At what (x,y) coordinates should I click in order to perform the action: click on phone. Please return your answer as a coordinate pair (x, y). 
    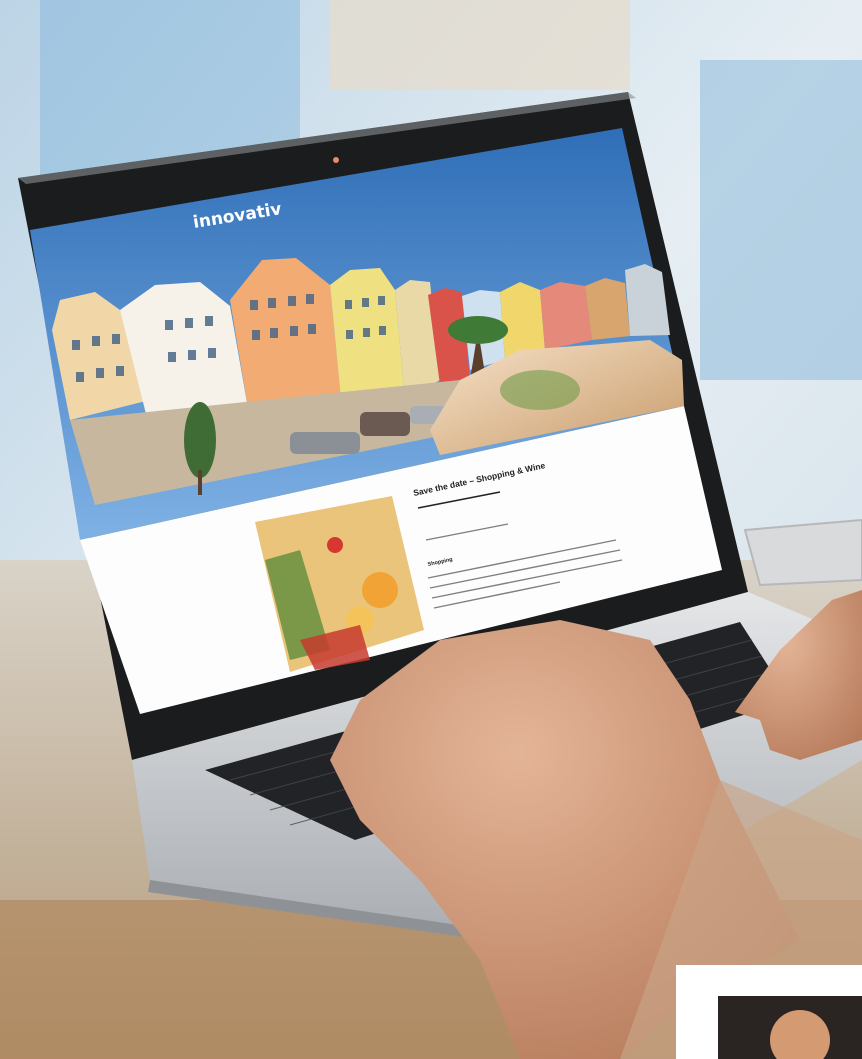
    Looking at the image, I should click on (802, 552).